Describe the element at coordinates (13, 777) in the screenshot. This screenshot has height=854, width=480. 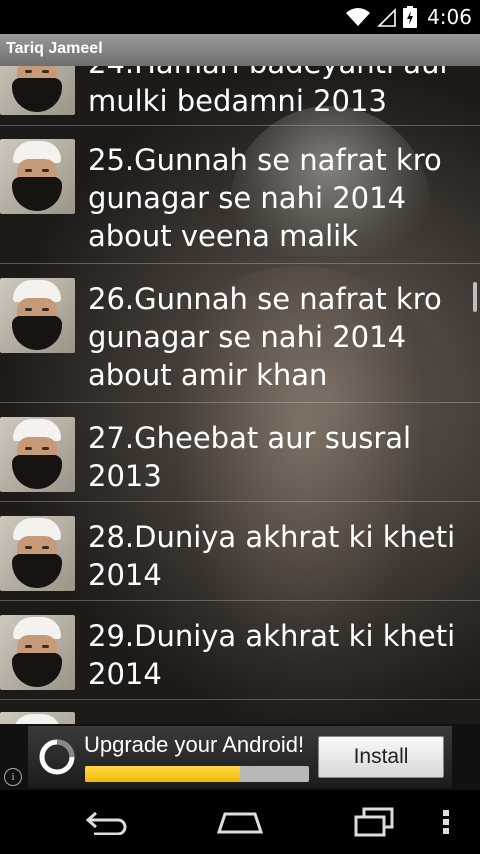
I see `ad-info-icon: i` at that location.